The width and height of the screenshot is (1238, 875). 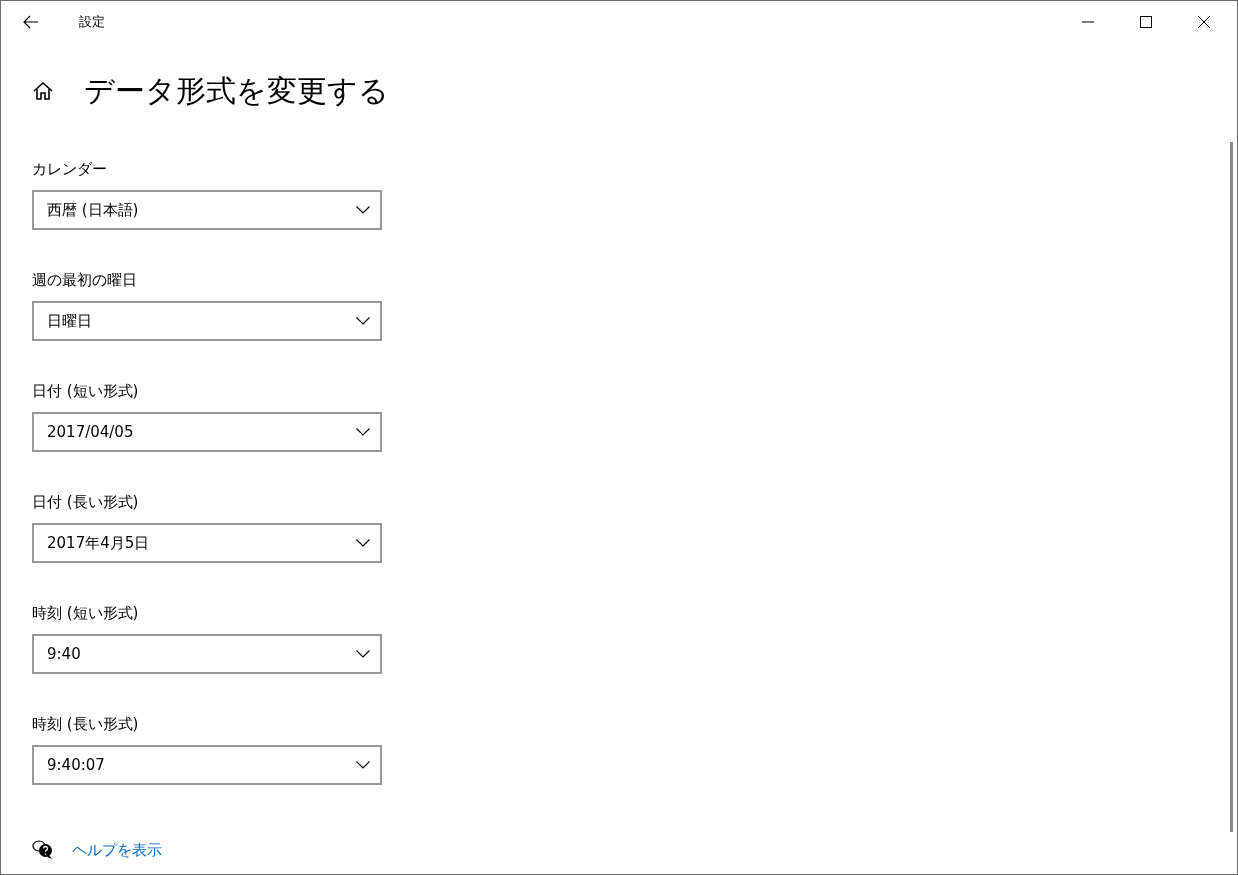 I want to click on close-icon, so click(x=1204, y=21).